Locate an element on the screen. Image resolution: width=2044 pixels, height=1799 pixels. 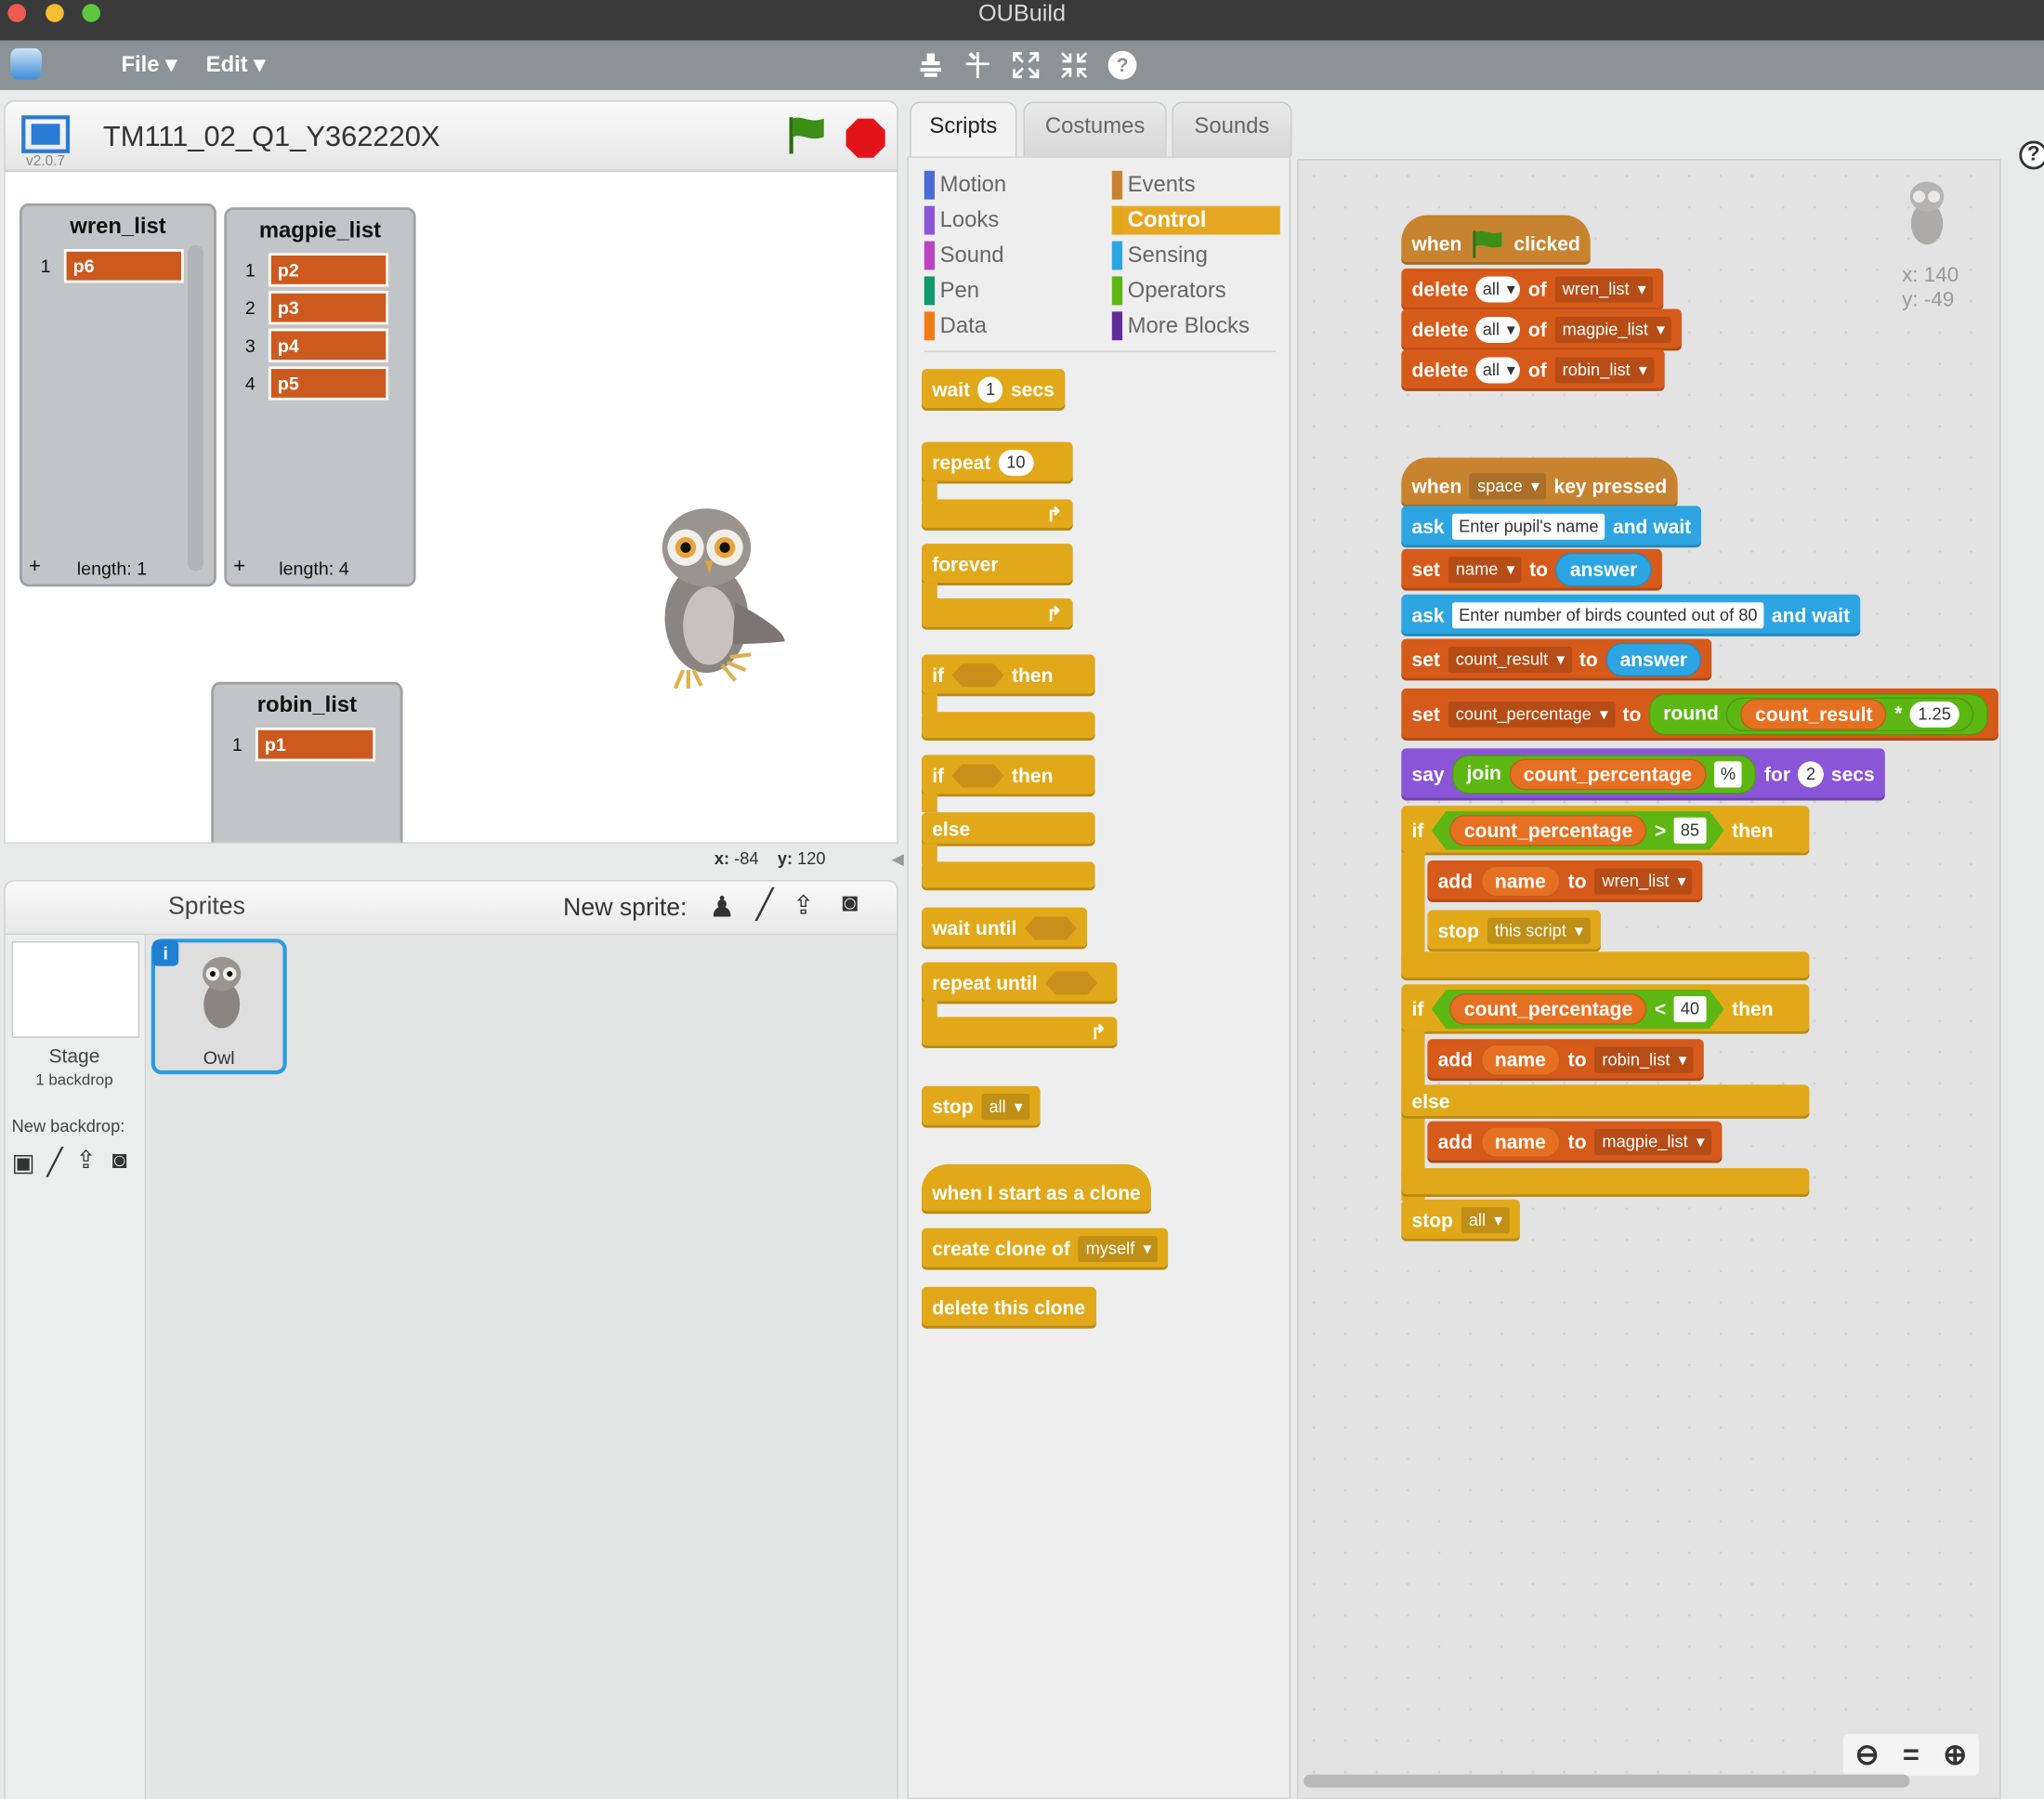
file-menu: File ▾ is located at coordinates (149, 65).